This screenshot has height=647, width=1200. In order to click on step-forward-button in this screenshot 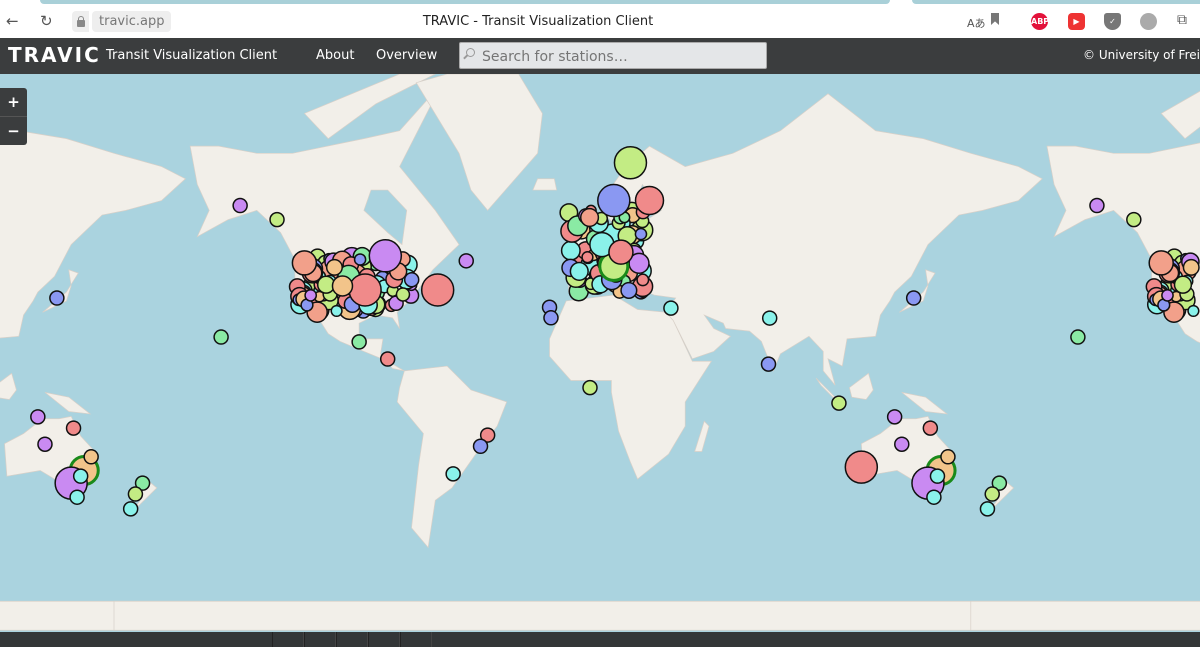, I will do `click(416, 639)`.